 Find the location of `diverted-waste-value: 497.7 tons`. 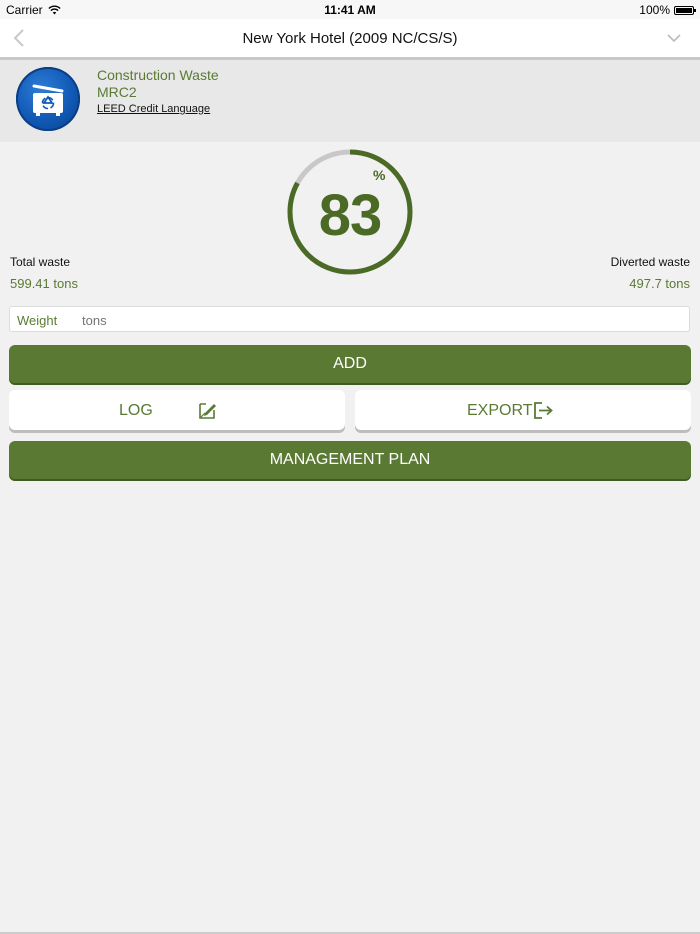

diverted-waste-value: 497.7 tons is located at coordinates (659, 283).